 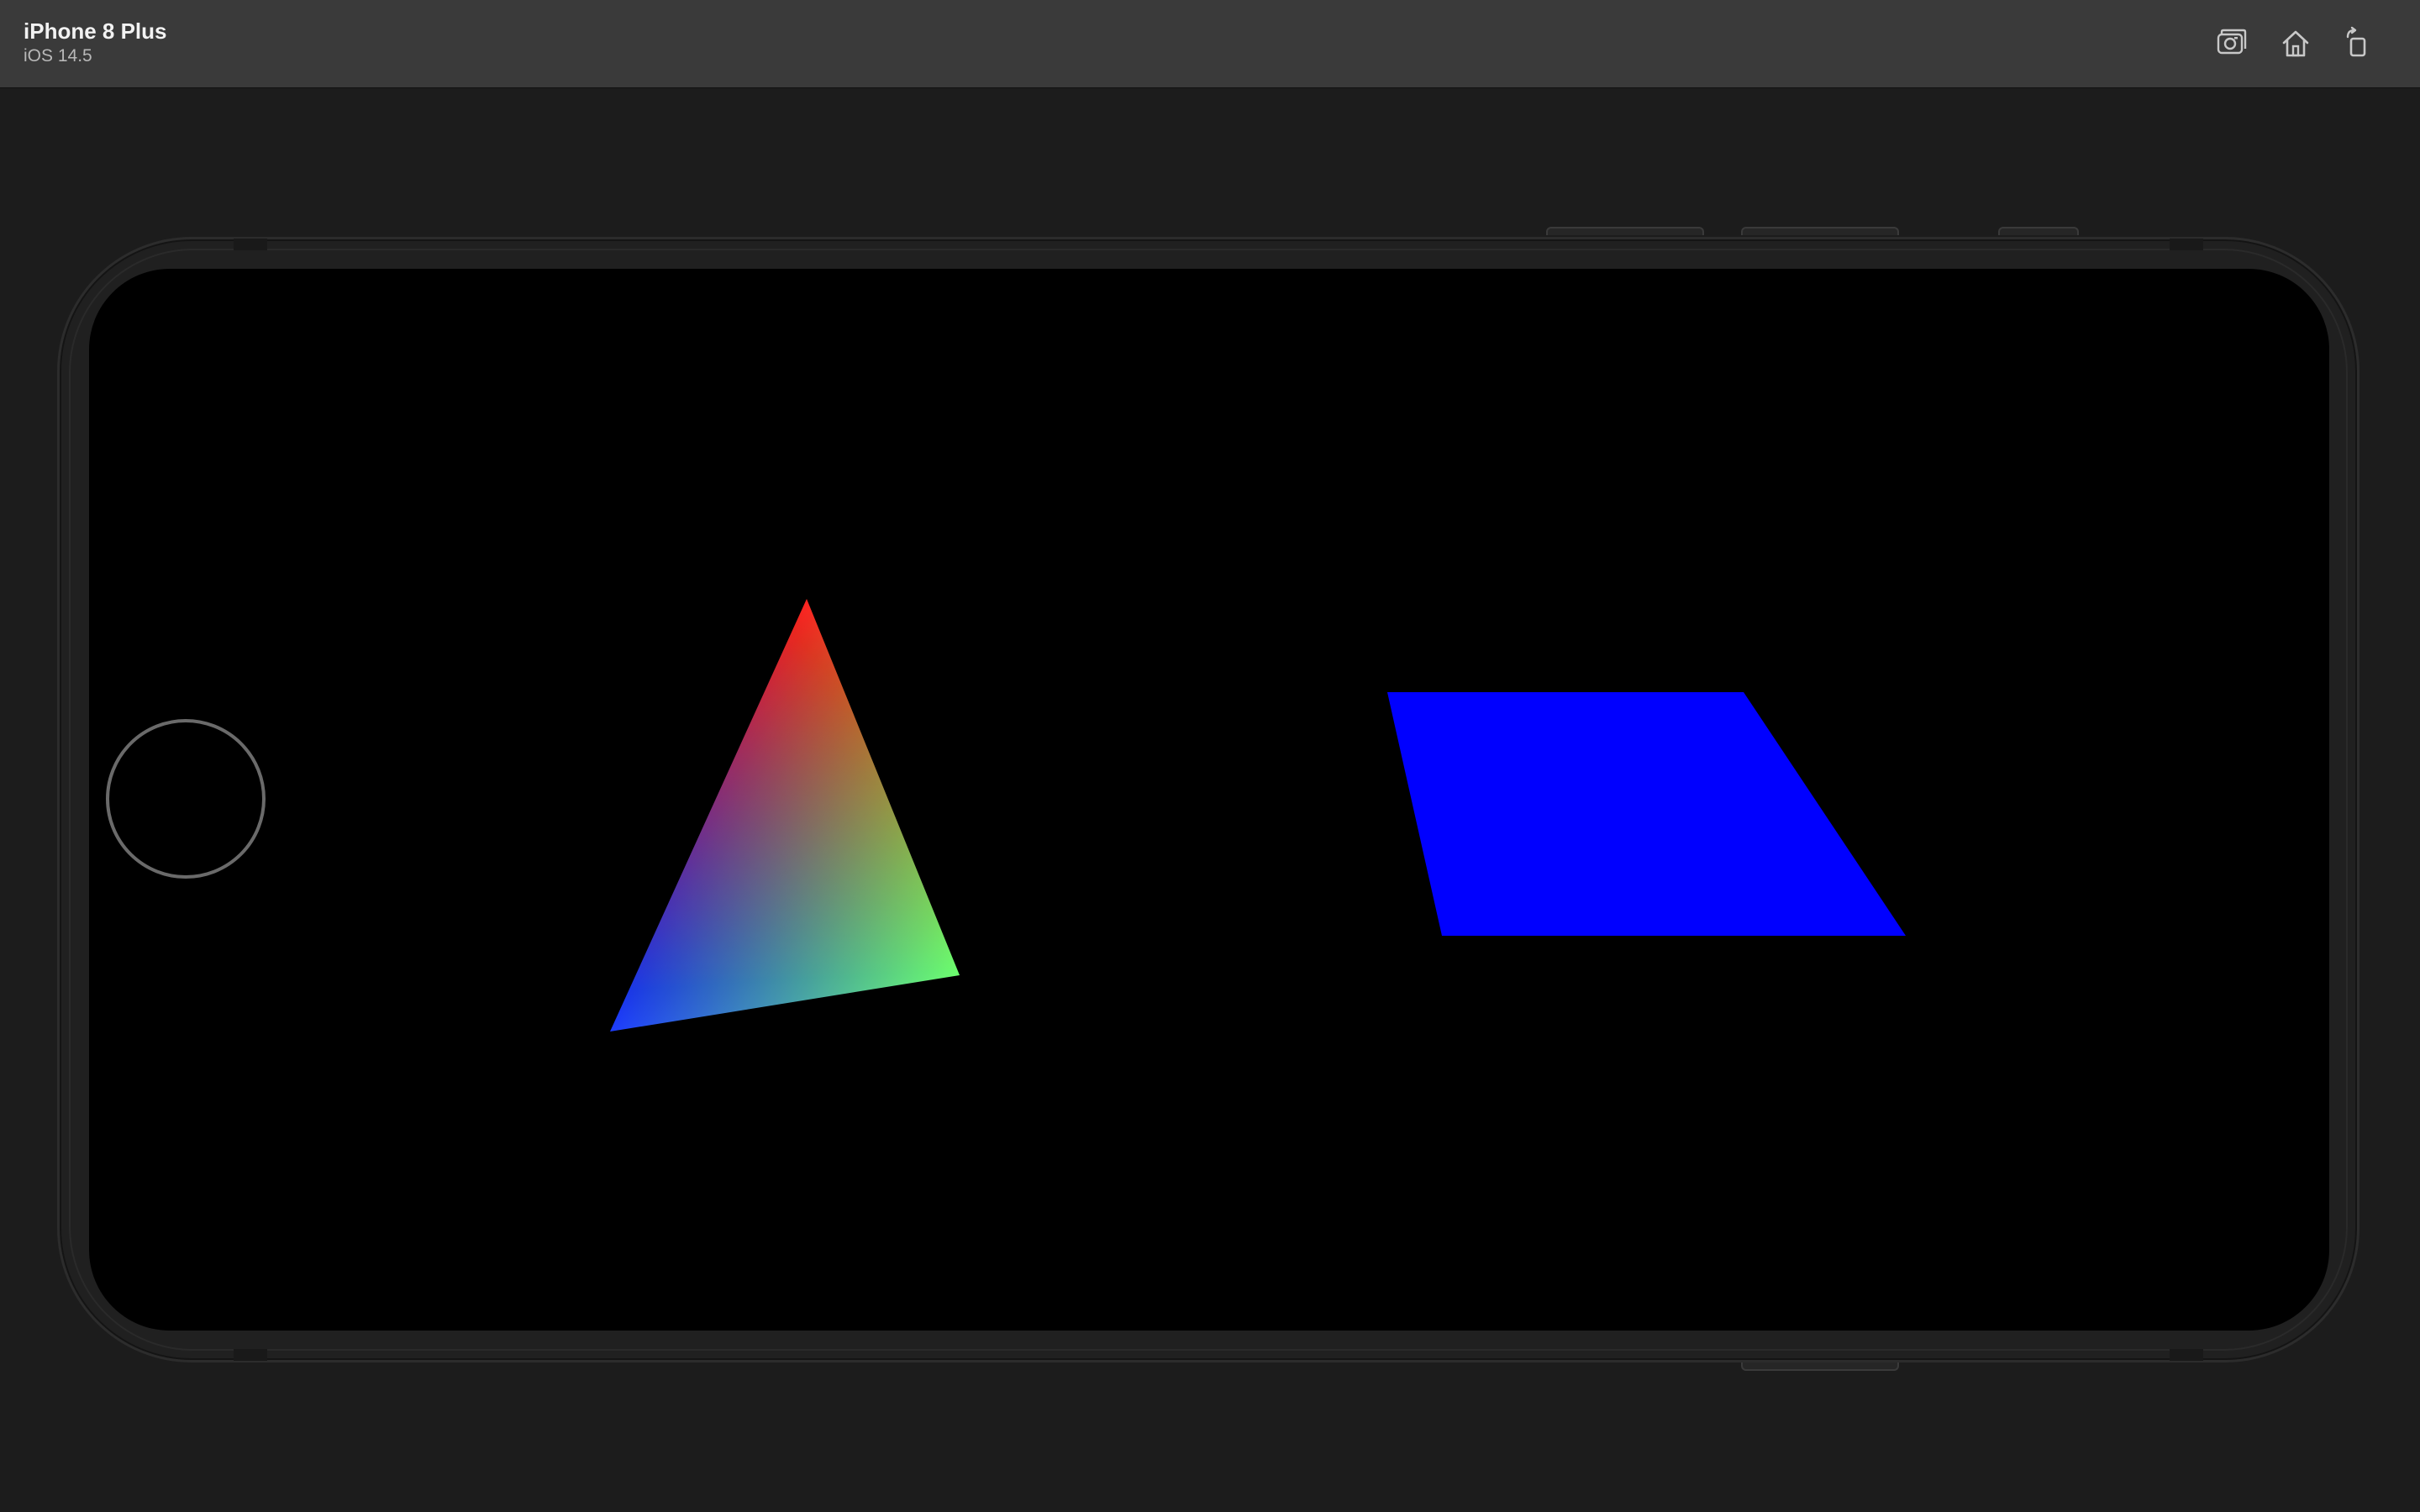 I want to click on rotate-icon, so click(x=2356, y=41).